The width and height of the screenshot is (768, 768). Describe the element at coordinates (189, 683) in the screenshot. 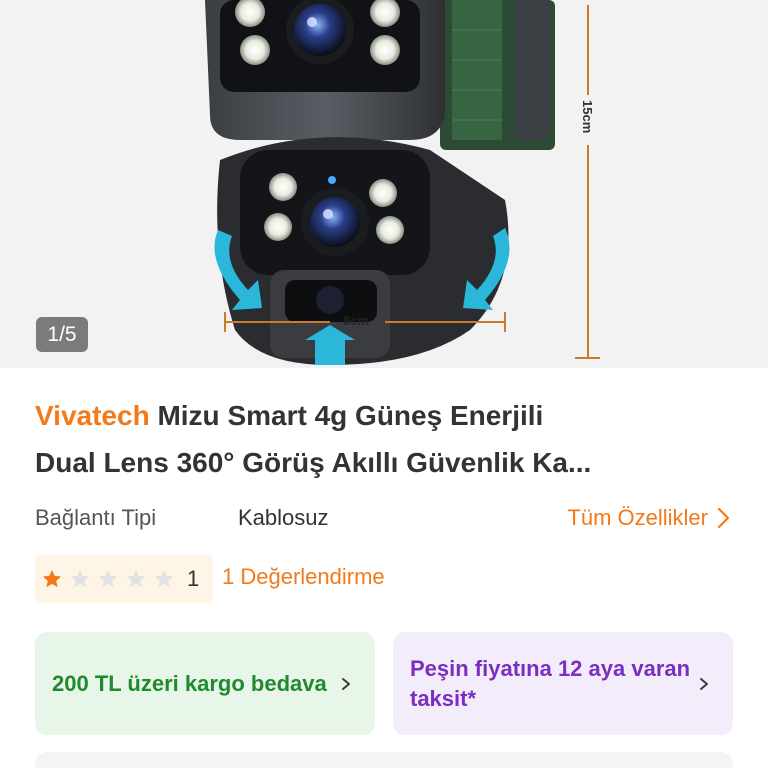

I see `free-shipping-text: 200 TL üzeri kargo bedava` at that location.